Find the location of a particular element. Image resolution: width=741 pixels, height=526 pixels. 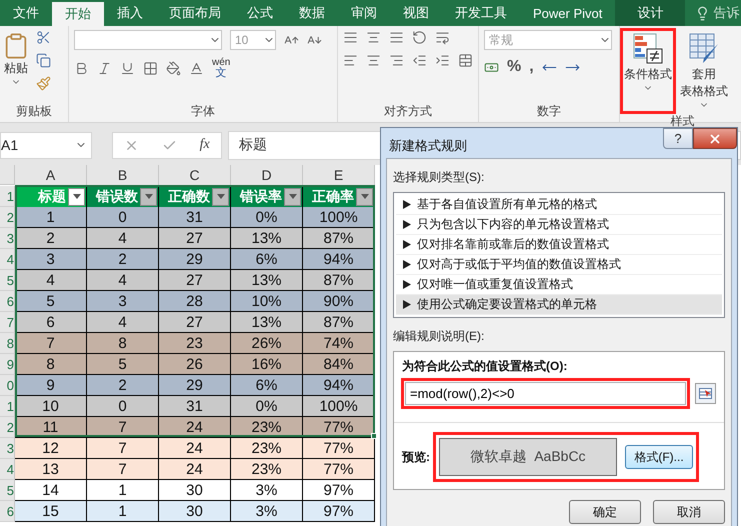

dialog-button: 确定 is located at coordinates (605, 512).